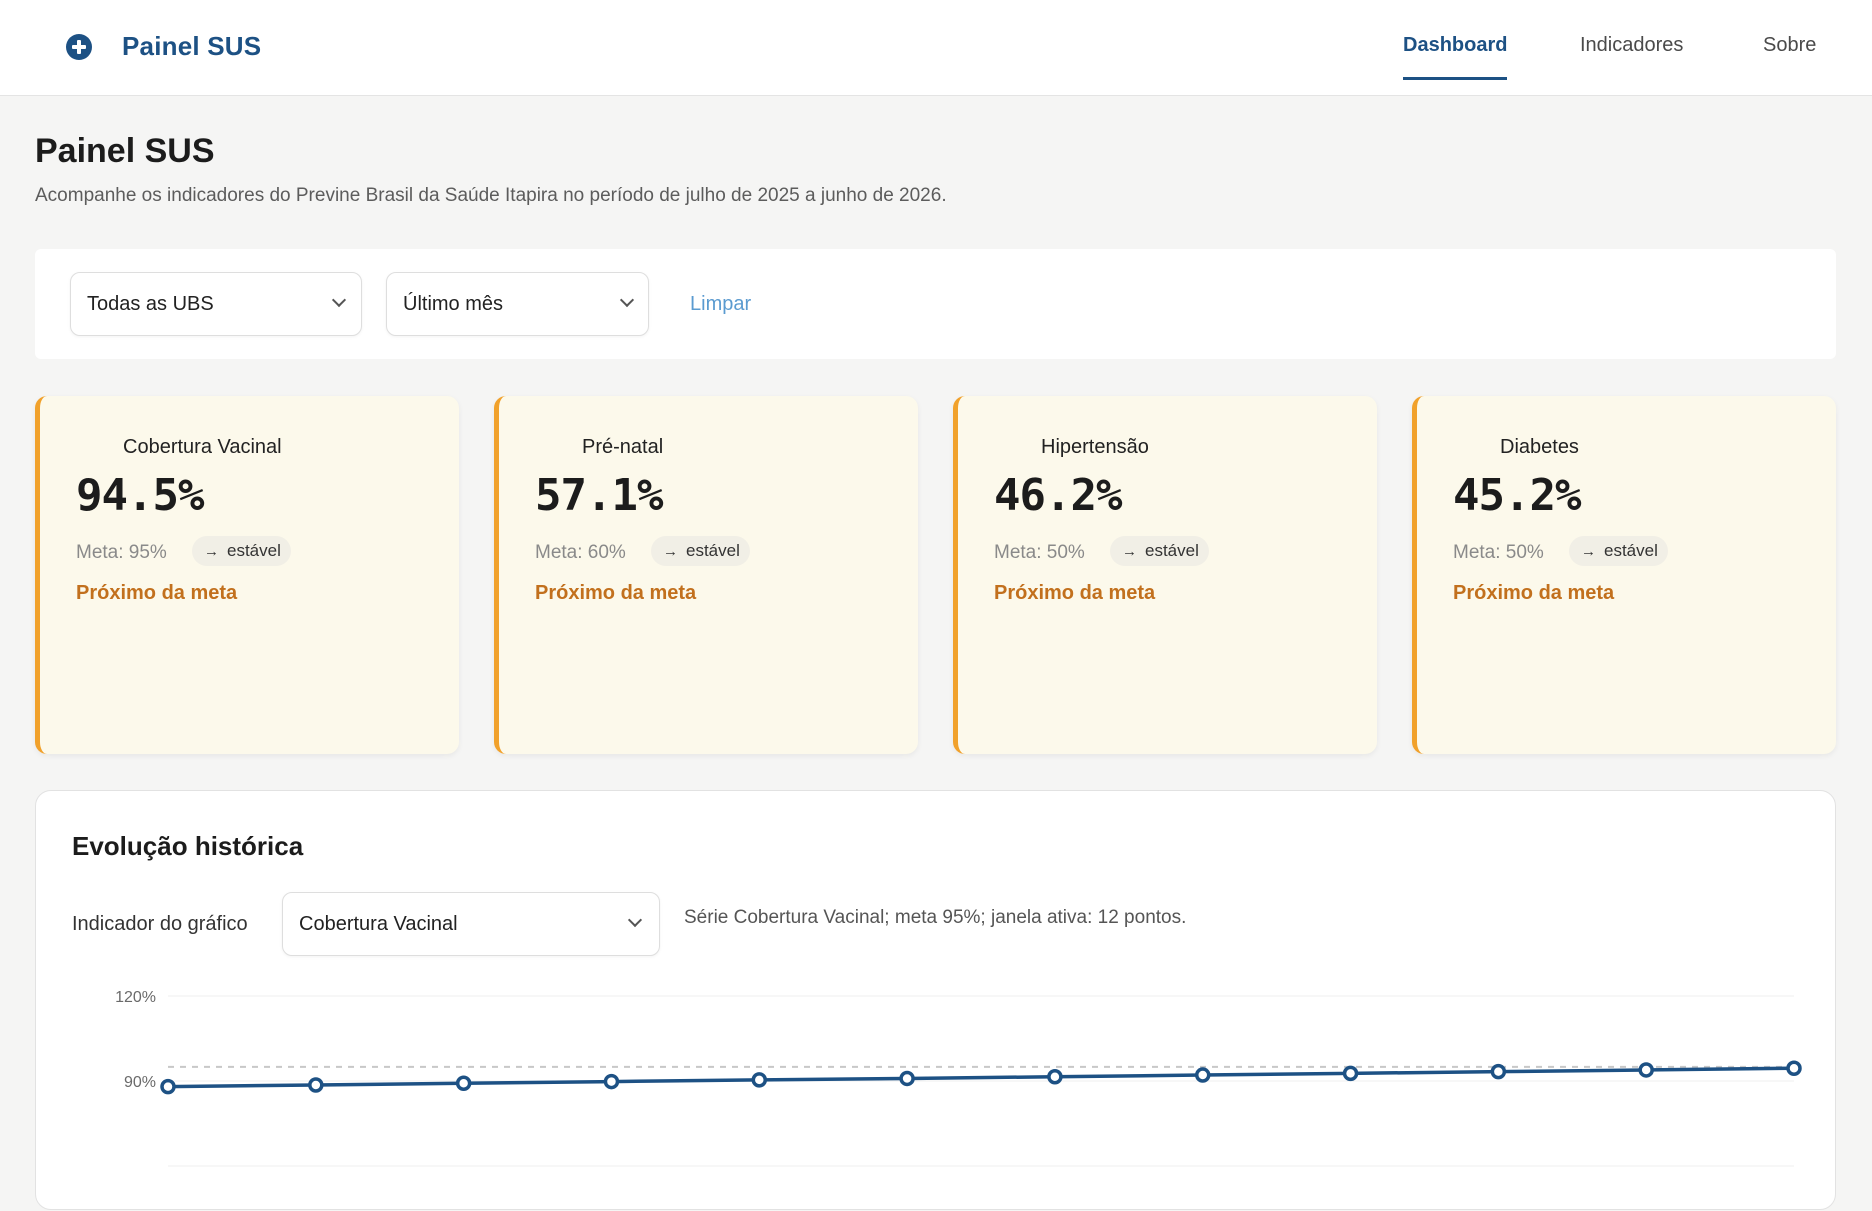 The image size is (1872, 1211). I want to click on kpi-card-title: Diabetes, so click(1539, 447).